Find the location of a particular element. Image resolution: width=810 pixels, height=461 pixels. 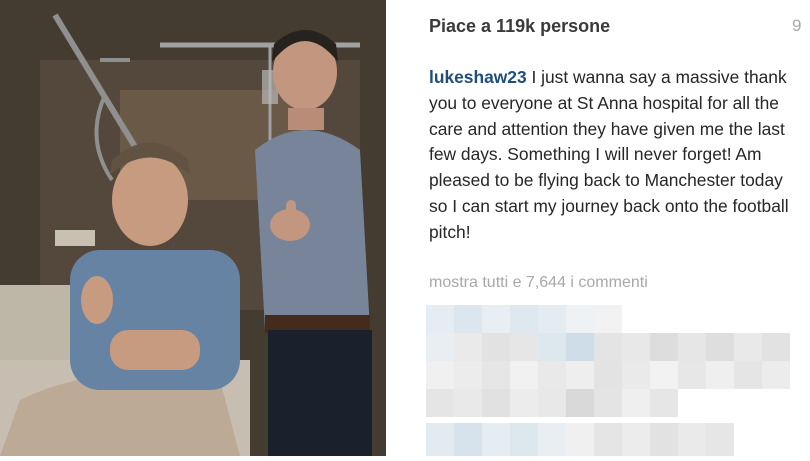

username-link: lukeshaw23 is located at coordinates (478, 77).